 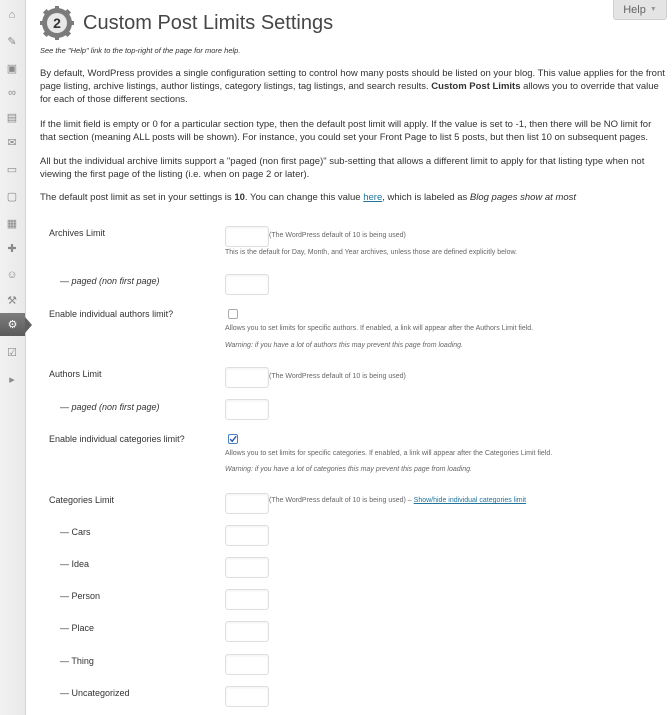 I want to click on authors-paged-label: — paged (non first page), so click(x=110, y=407).